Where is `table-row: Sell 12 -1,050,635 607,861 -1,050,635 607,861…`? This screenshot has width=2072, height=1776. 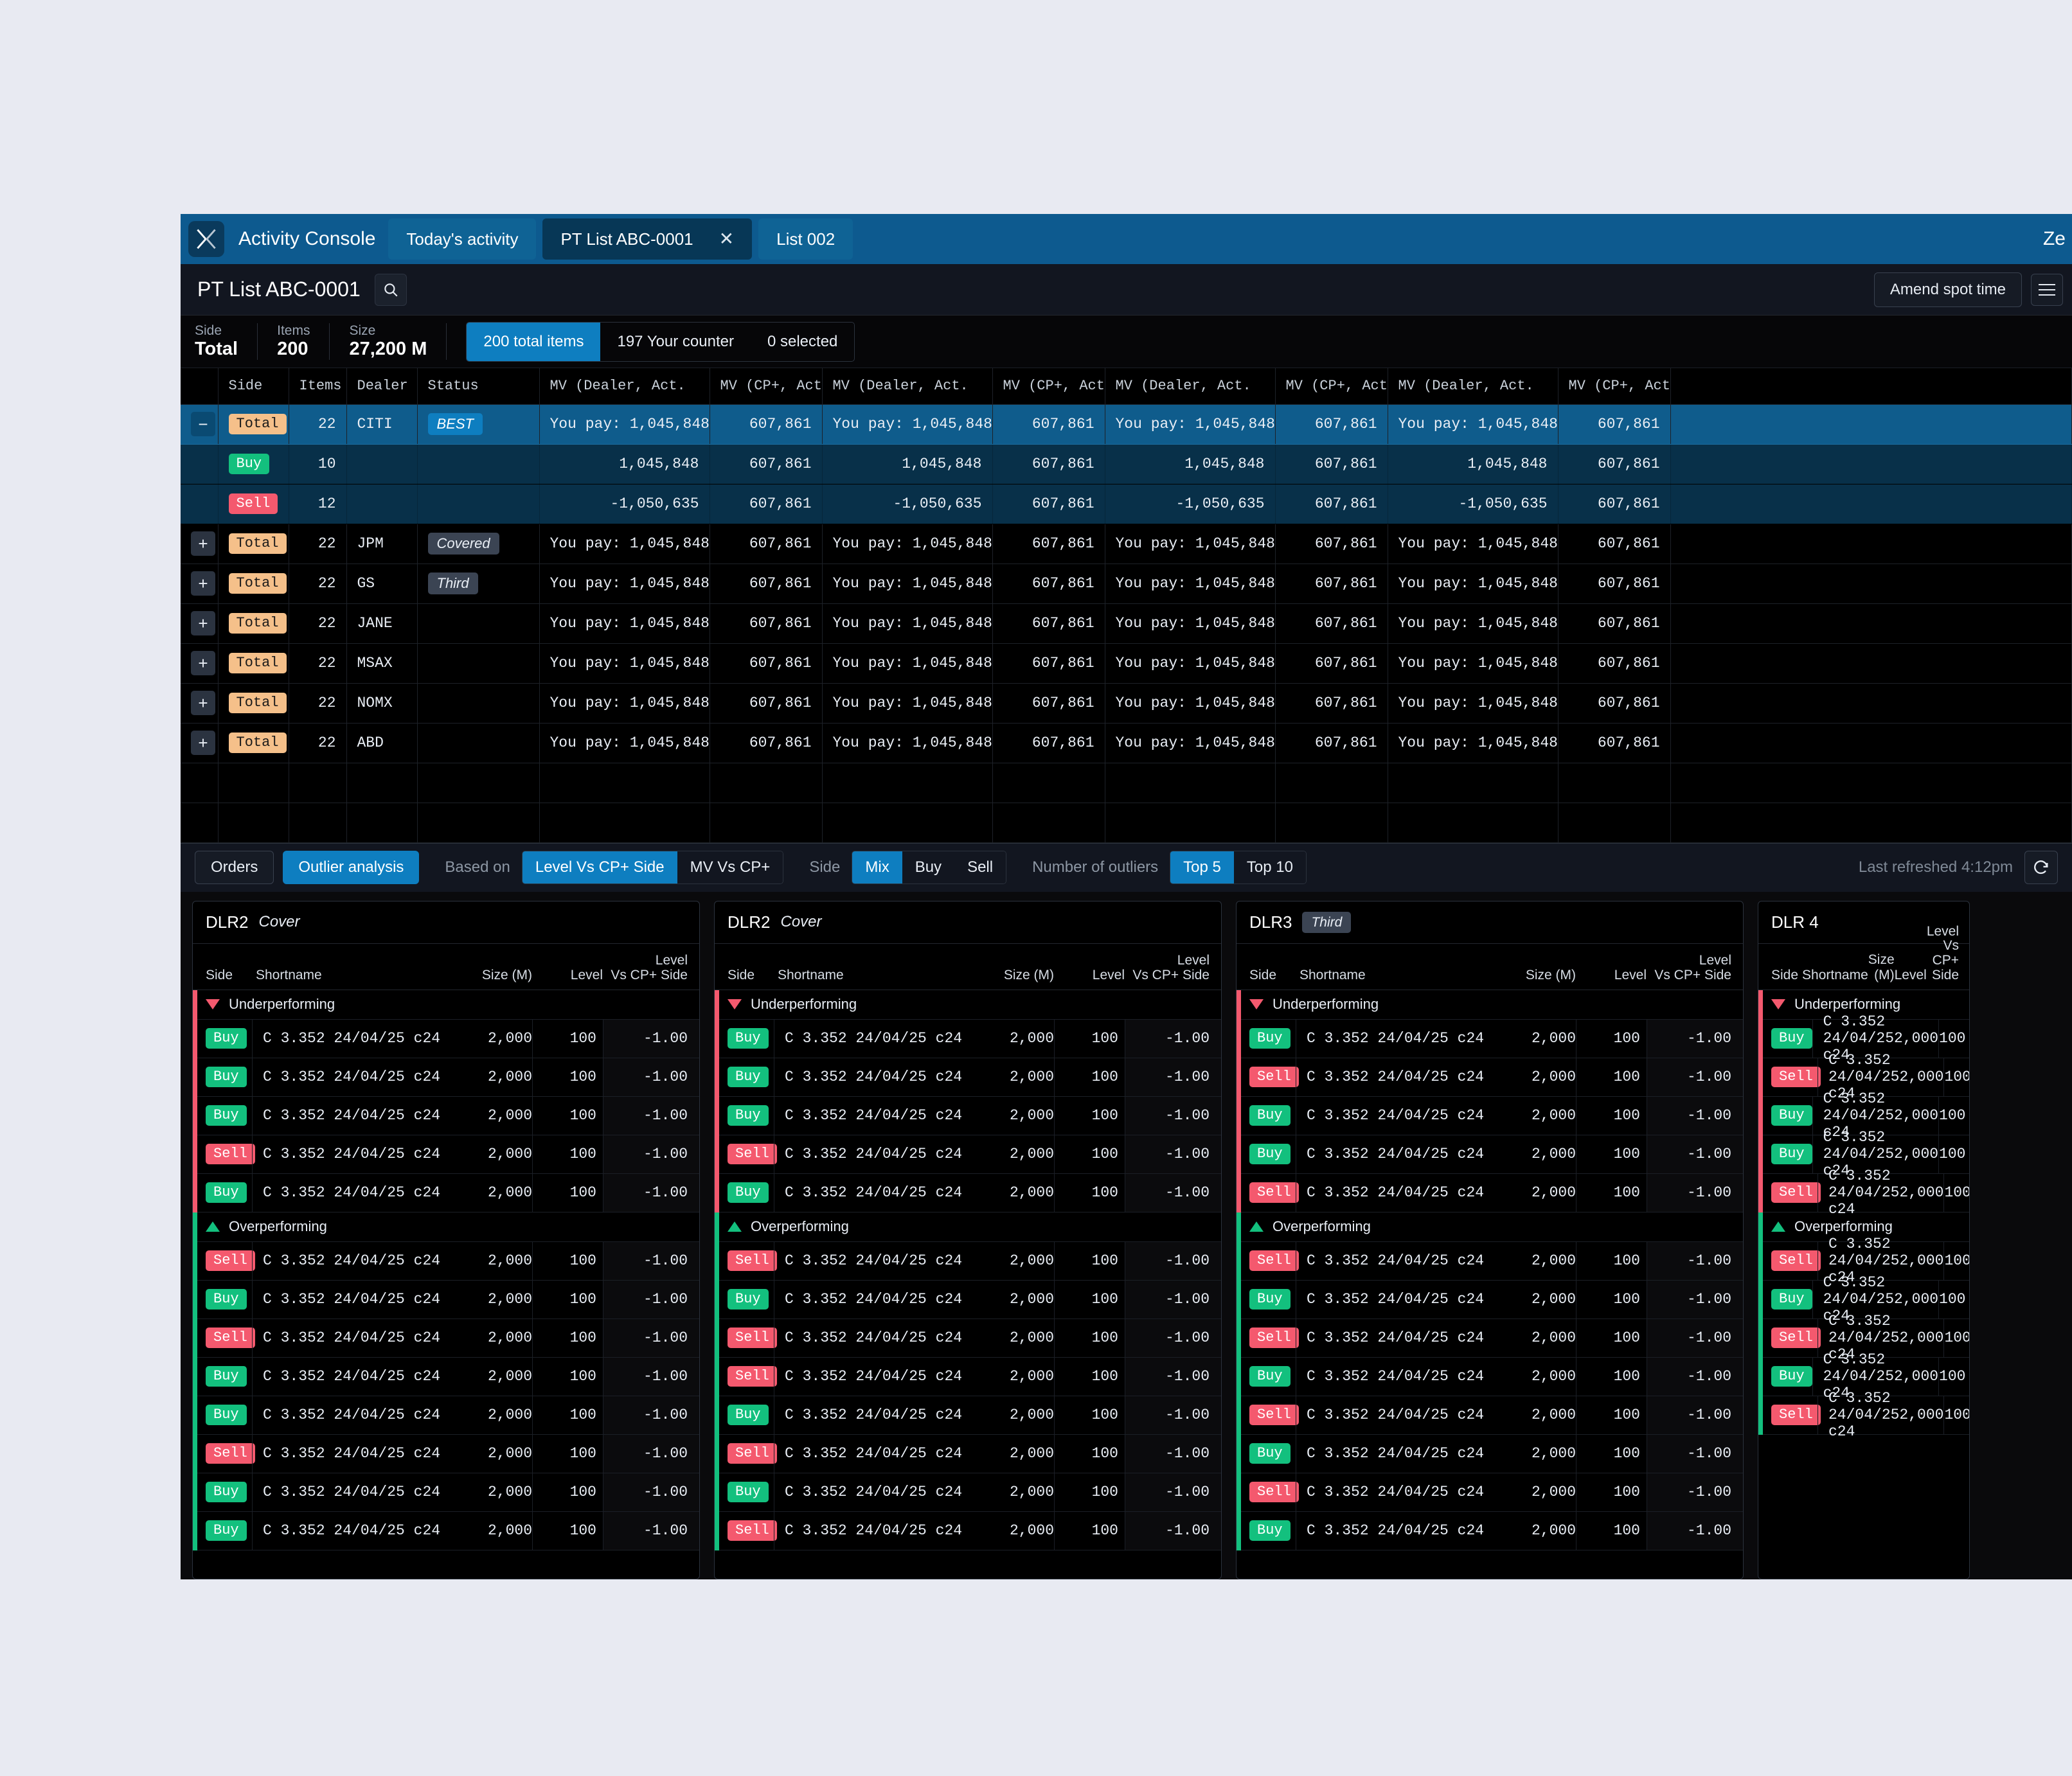 table-row: Sell 12 -1,050,635 607,861 -1,050,635 607,861… is located at coordinates (1126, 504).